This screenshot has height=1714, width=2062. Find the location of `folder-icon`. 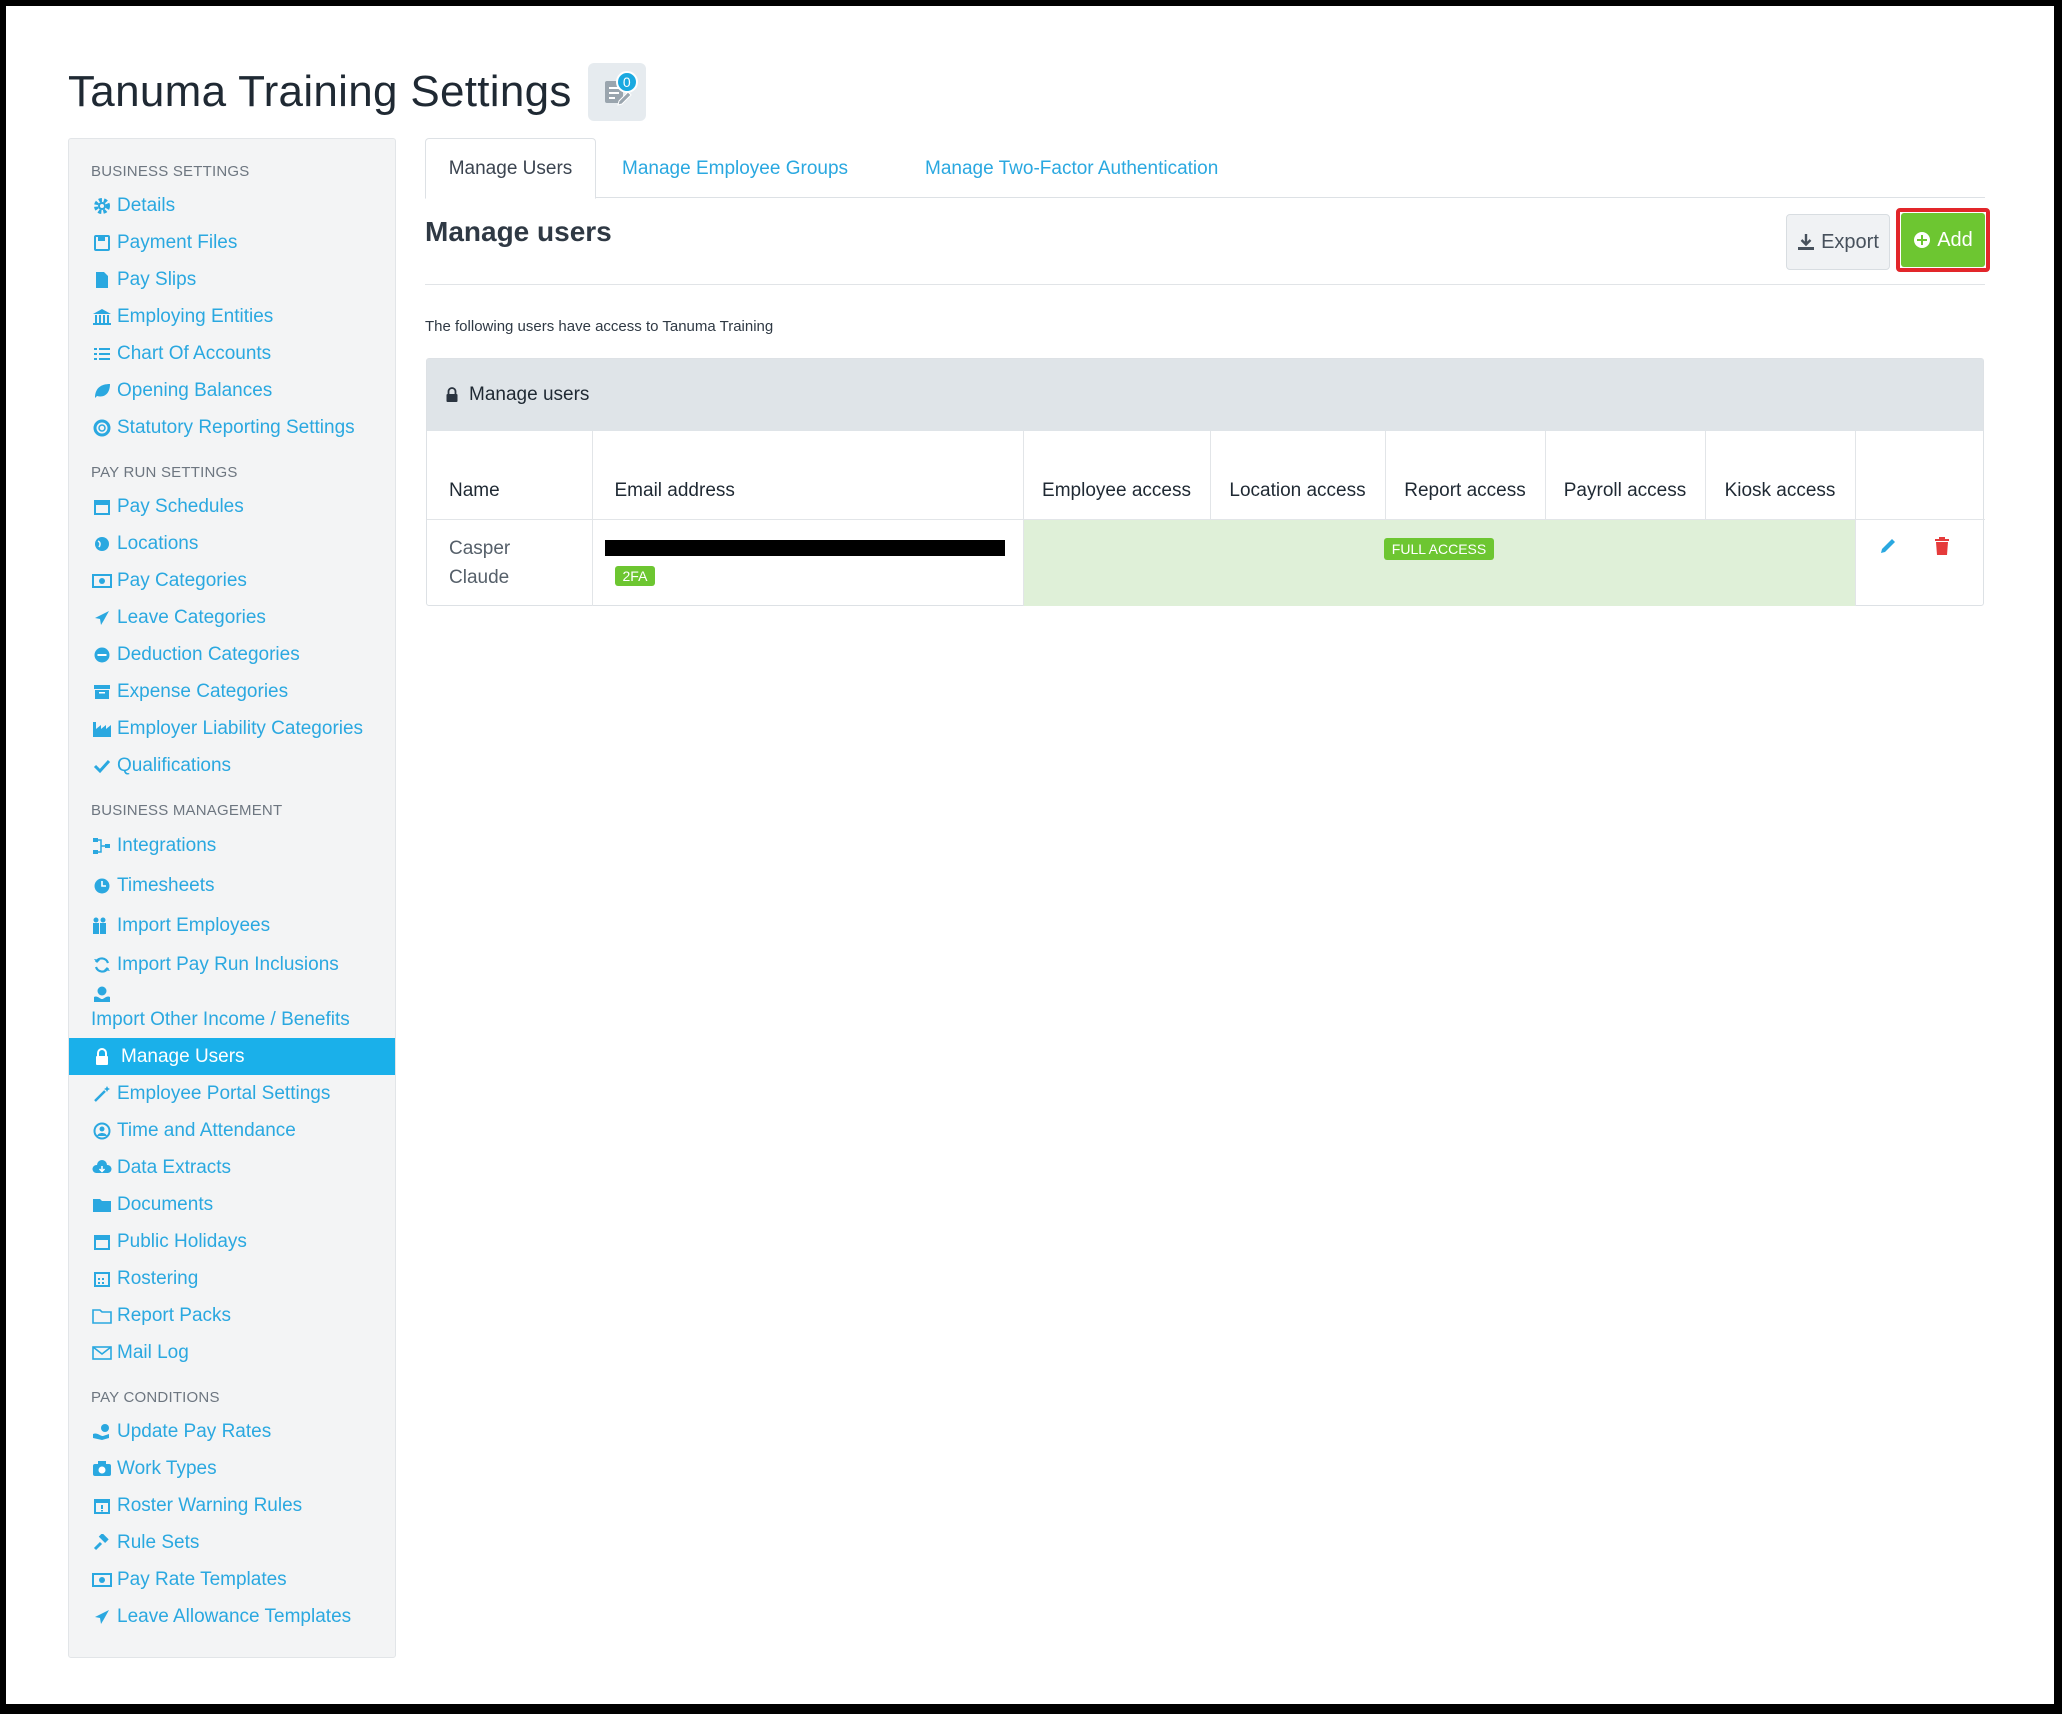

folder-icon is located at coordinates (102, 1205).